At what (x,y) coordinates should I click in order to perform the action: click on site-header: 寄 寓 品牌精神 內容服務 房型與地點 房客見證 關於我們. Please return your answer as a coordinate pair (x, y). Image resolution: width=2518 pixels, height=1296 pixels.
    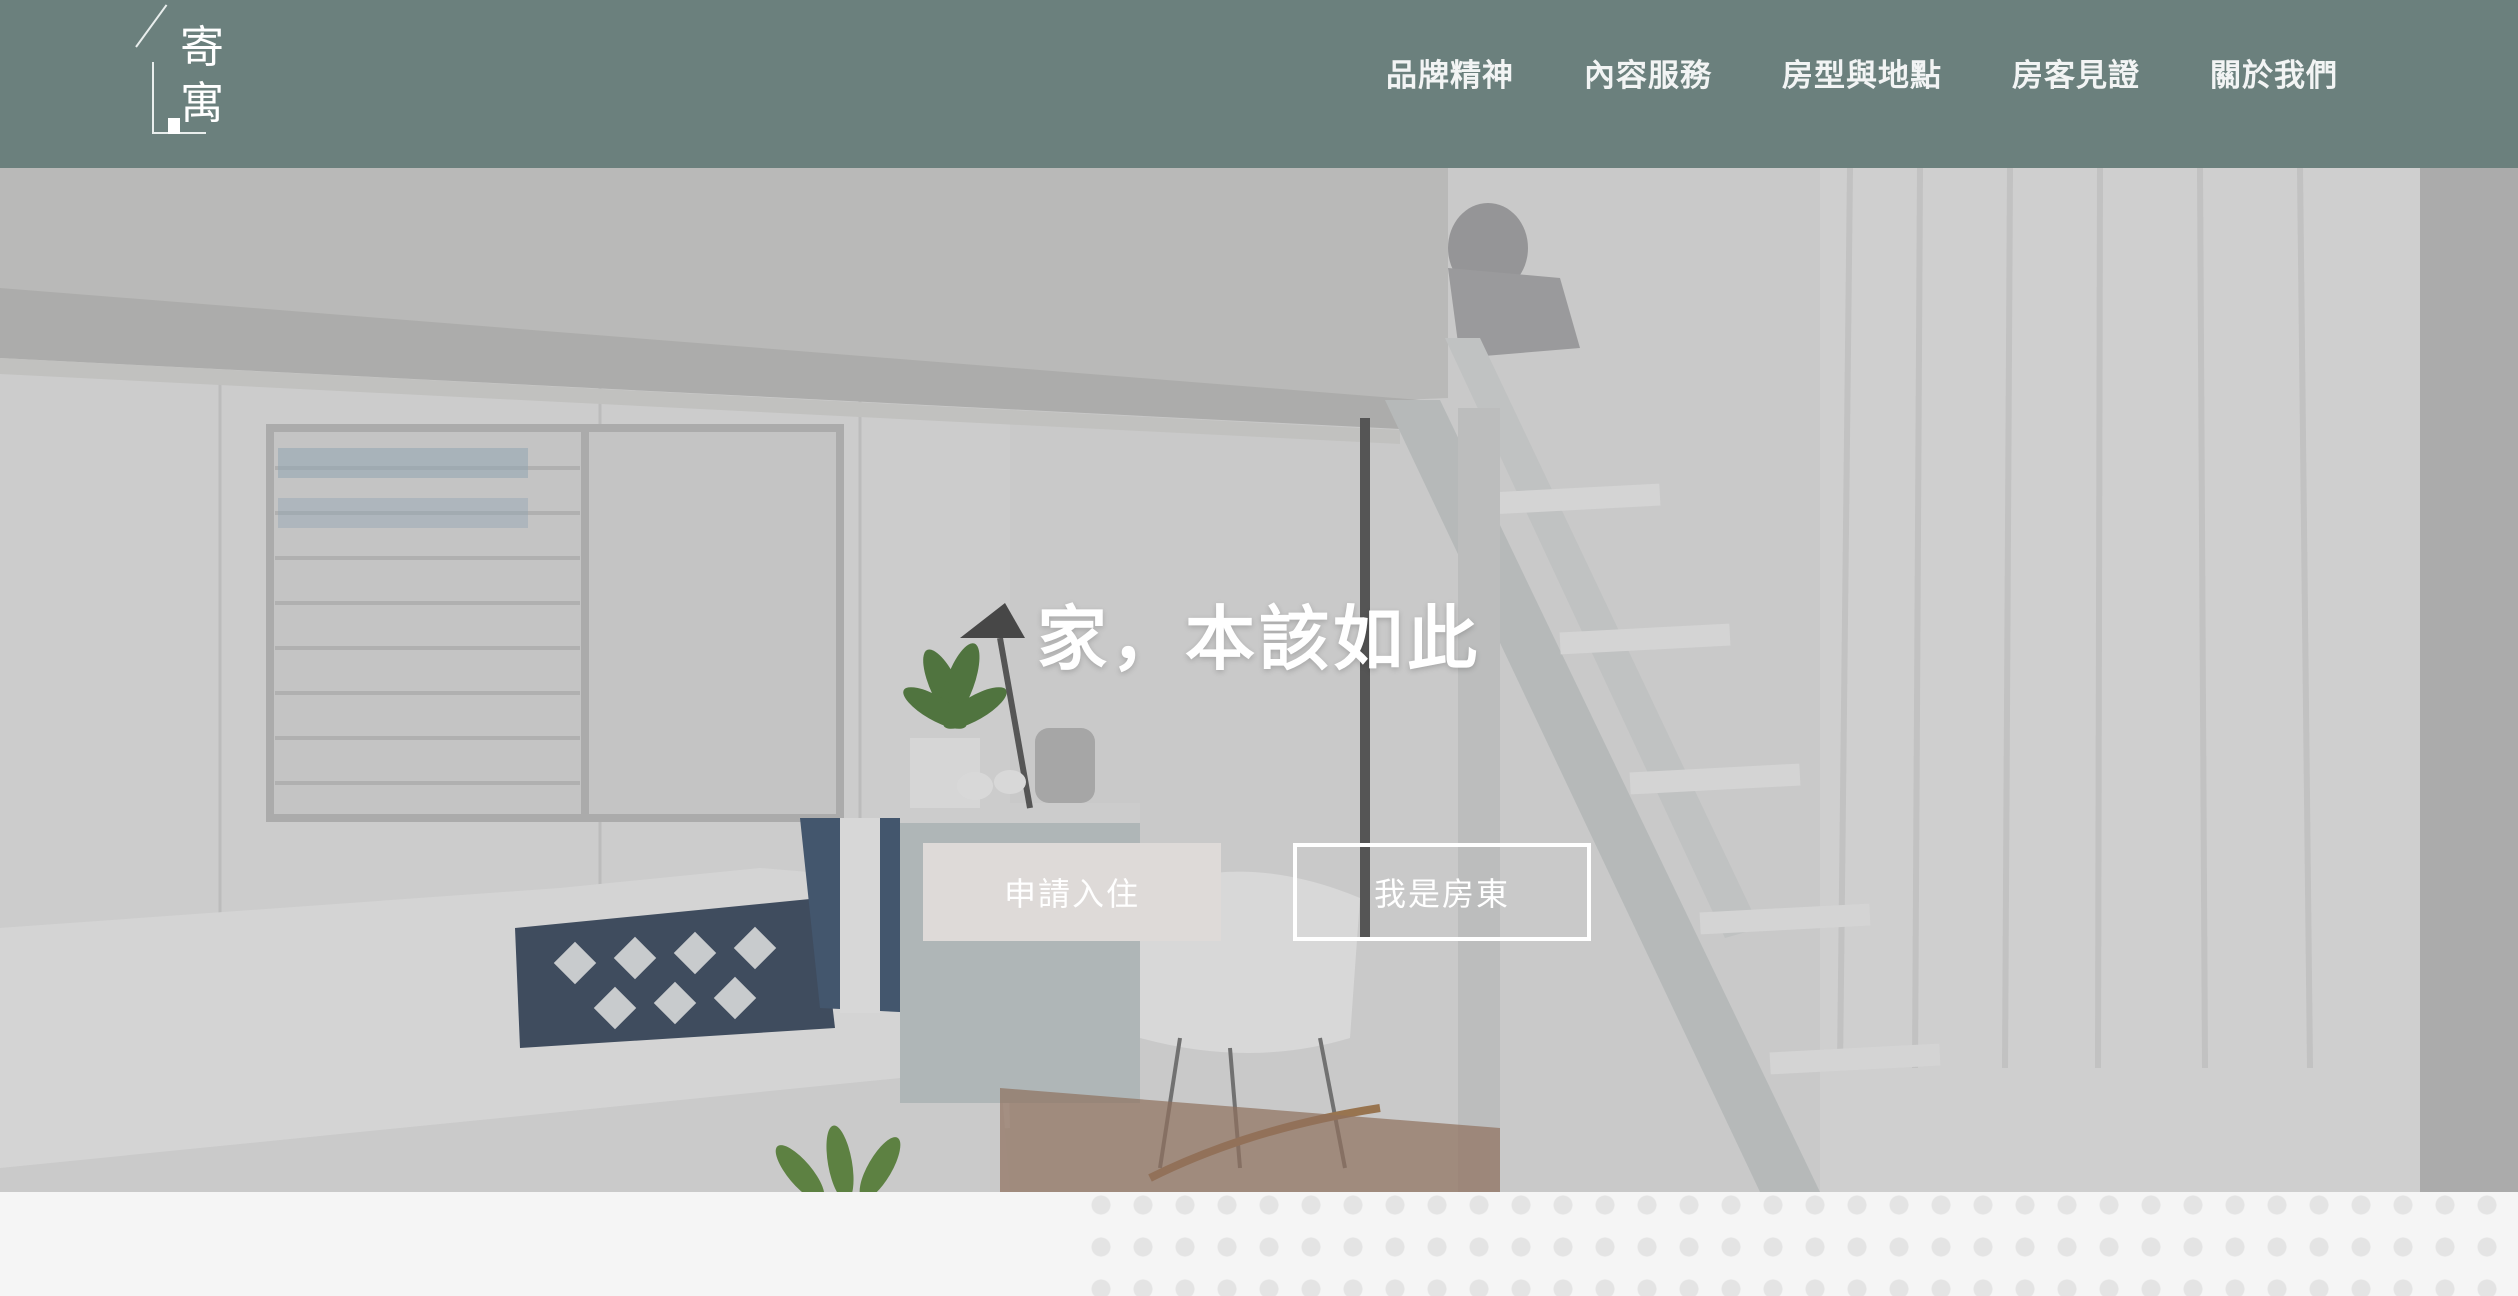
    Looking at the image, I should click on (1259, 84).